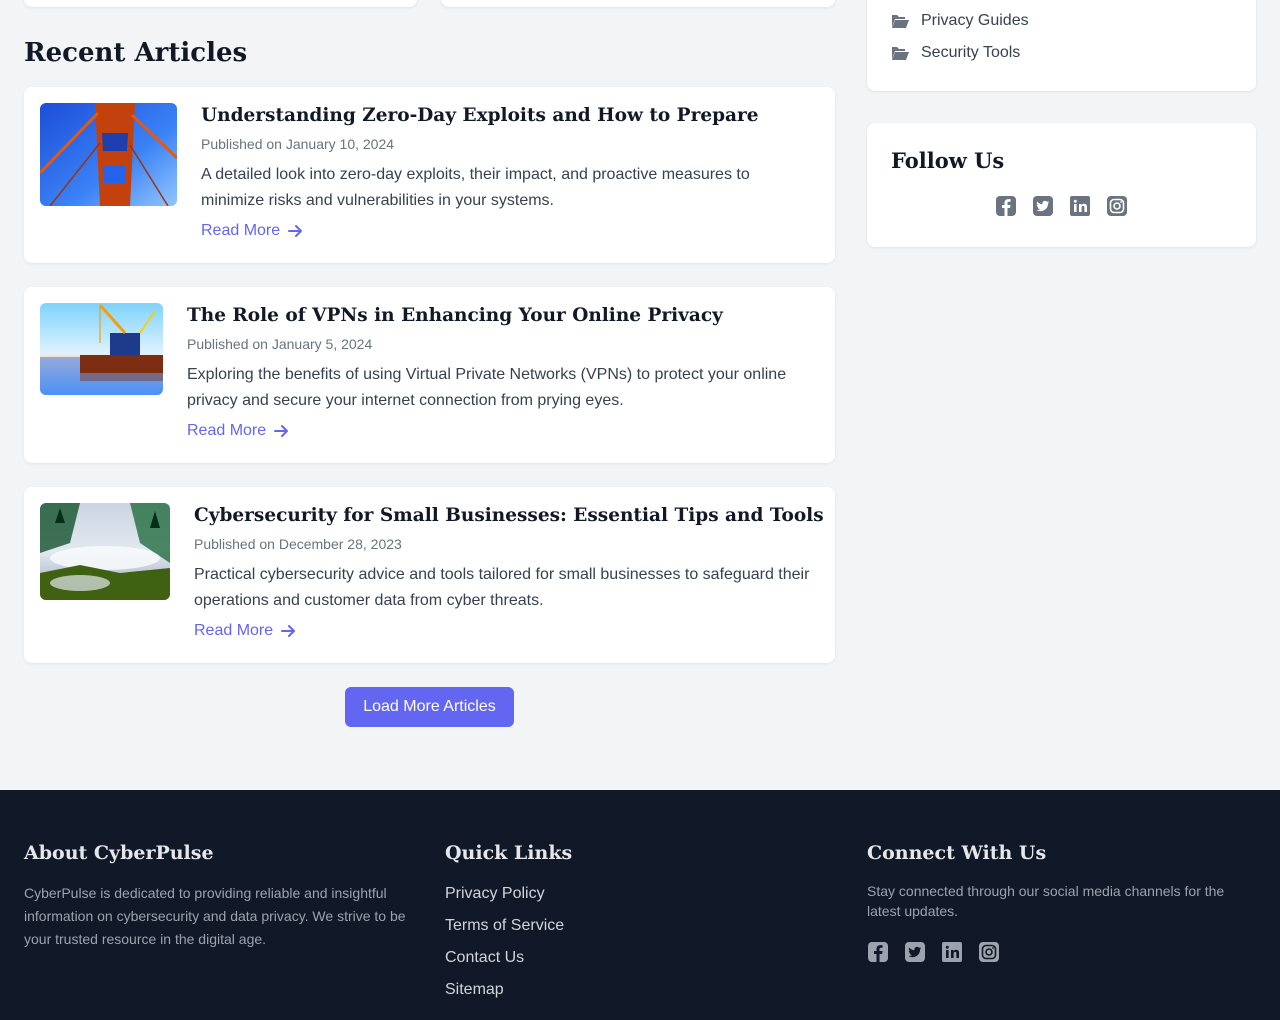 The height and width of the screenshot is (1020, 1280). What do you see at coordinates (957, 853) in the screenshot?
I see `footer-connect-title: Connect With Us` at bounding box center [957, 853].